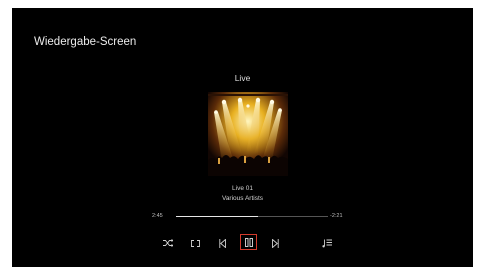 This screenshot has height=277, width=486. I want to click on progress-bar, so click(252, 216).